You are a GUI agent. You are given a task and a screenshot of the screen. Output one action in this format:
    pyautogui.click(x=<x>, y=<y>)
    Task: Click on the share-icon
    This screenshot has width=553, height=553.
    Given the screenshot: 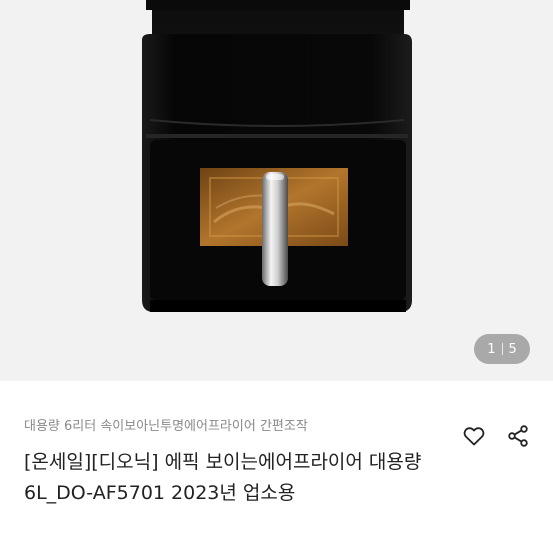 What is the action you would take?
    pyautogui.click(x=518, y=436)
    